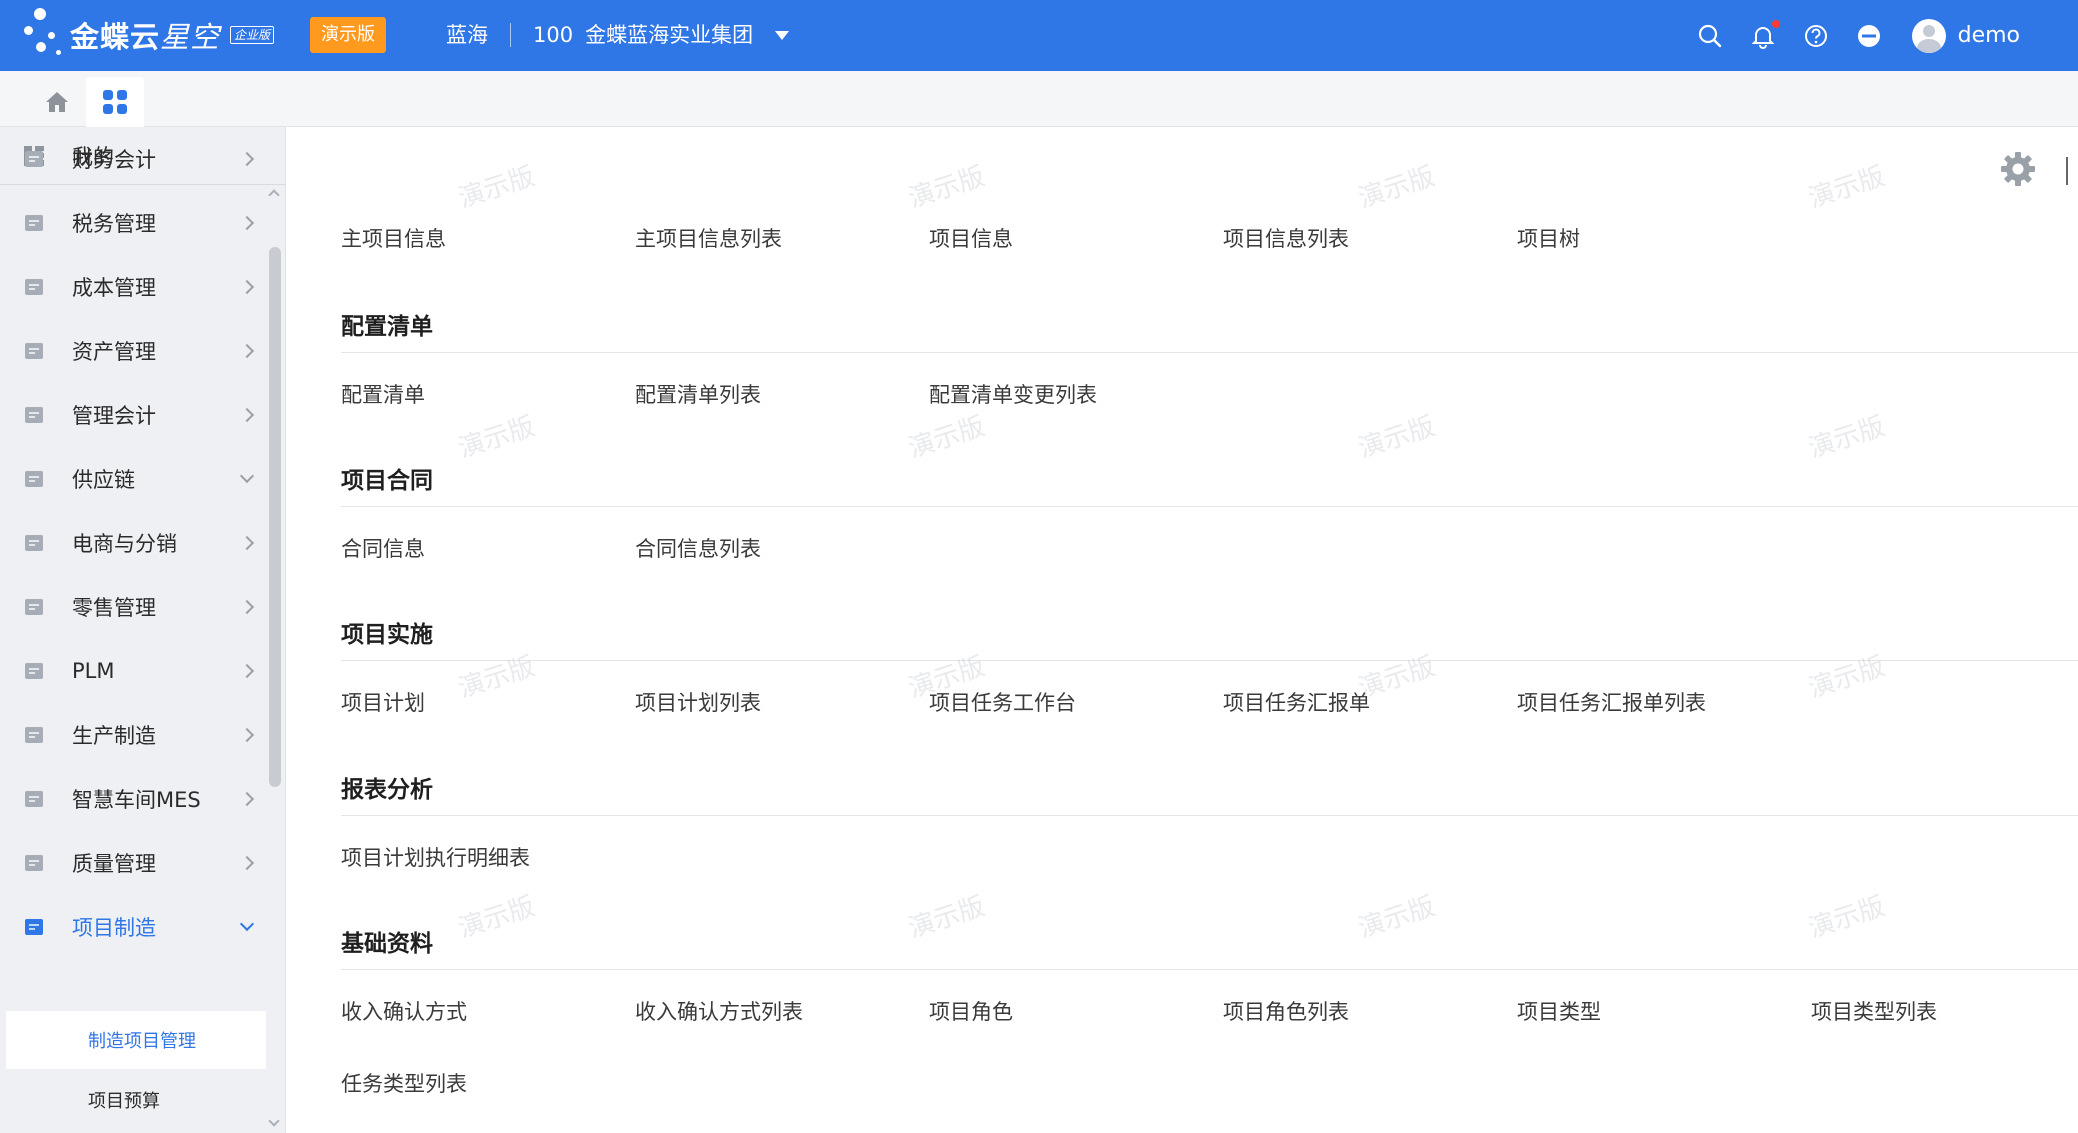 Image resolution: width=2078 pixels, height=1133 pixels. I want to click on menu-link: 收入确认方式, so click(404, 1011).